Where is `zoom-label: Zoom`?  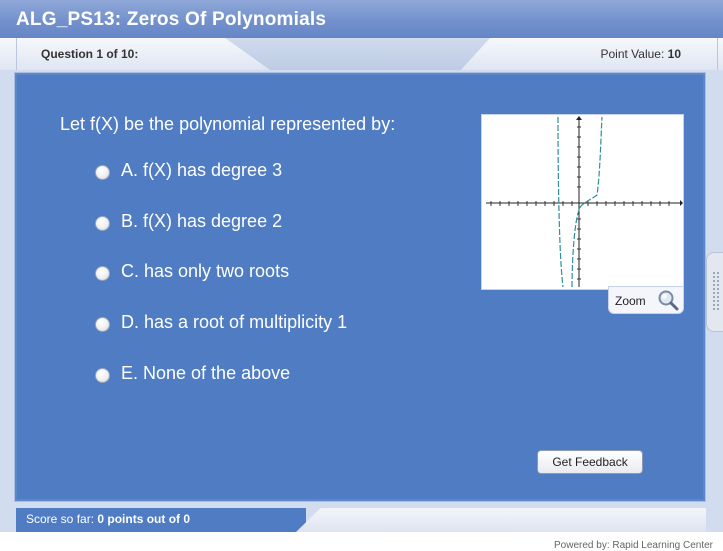 zoom-label: Zoom is located at coordinates (630, 301).